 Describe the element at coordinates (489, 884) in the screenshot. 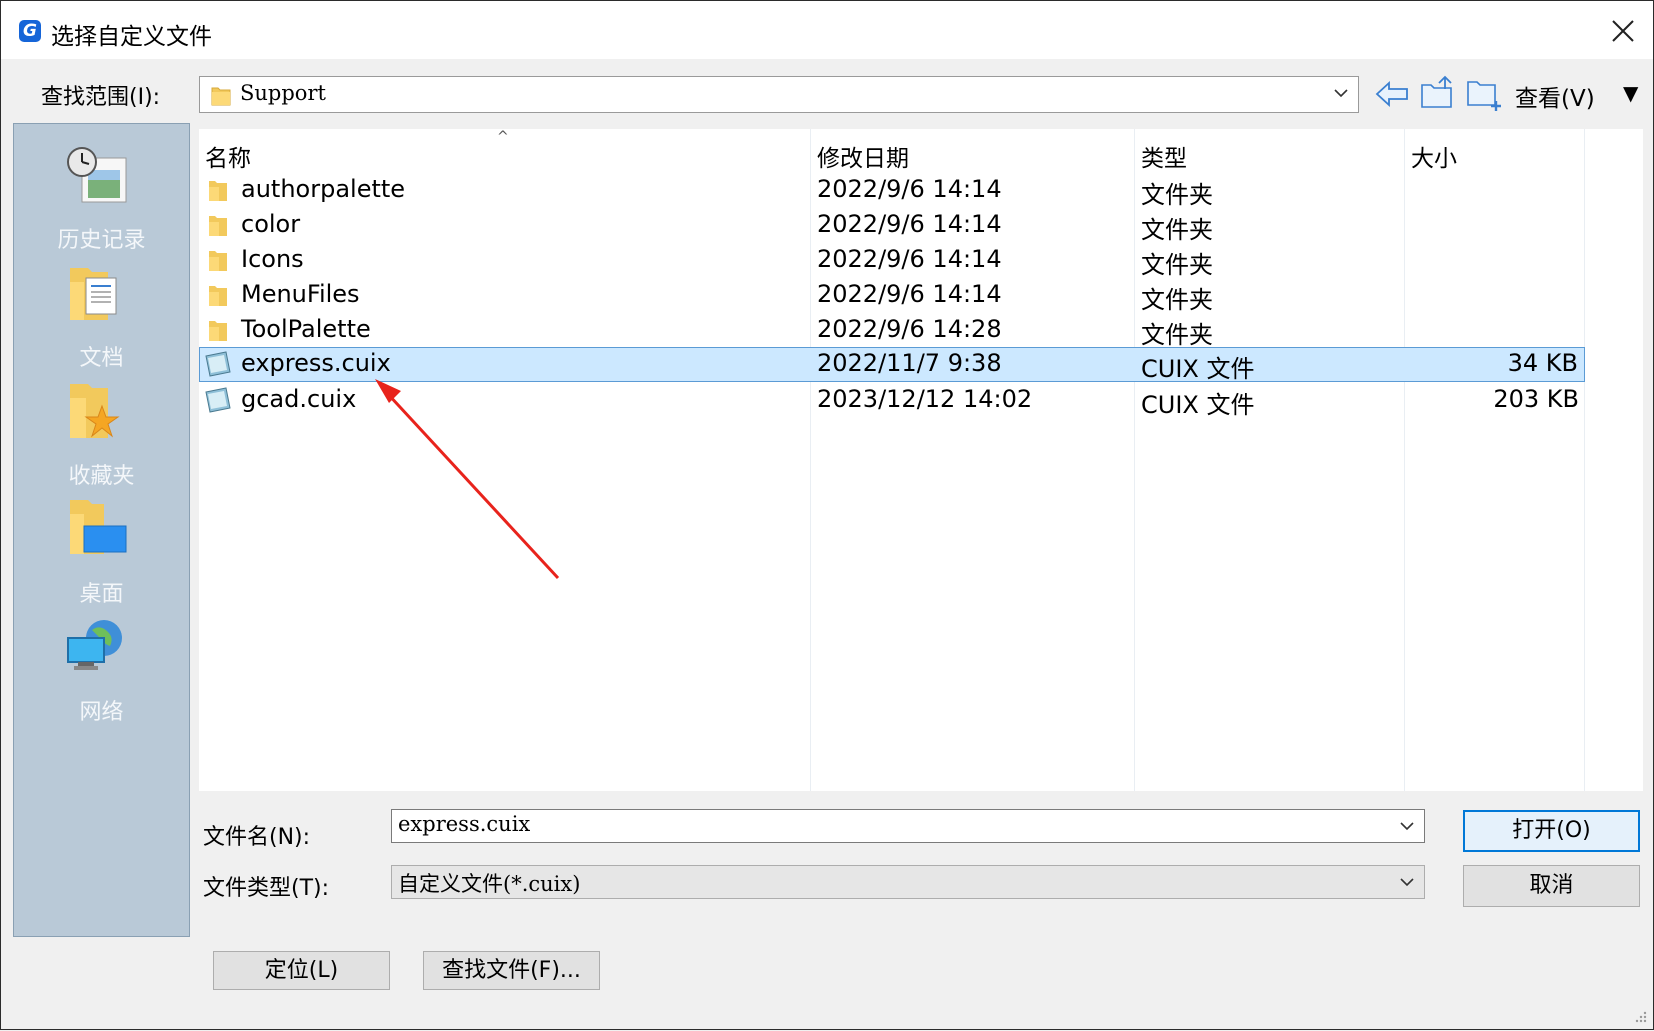

I see `filetype-value: 自定义文件(*.cuix)` at that location.